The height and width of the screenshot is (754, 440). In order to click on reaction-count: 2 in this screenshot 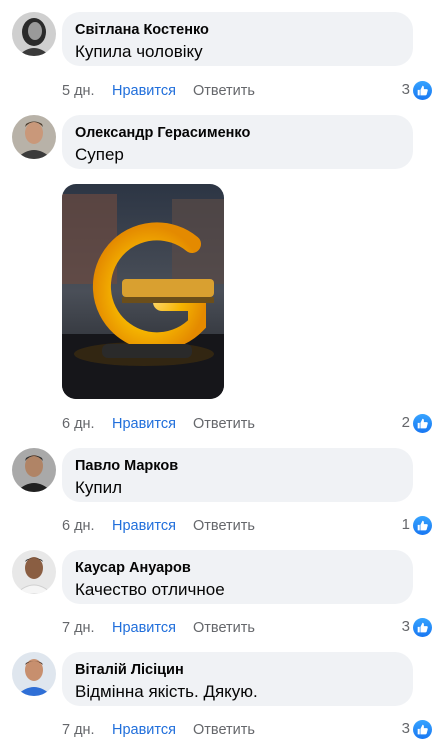, I will do `click(417, 423)`.